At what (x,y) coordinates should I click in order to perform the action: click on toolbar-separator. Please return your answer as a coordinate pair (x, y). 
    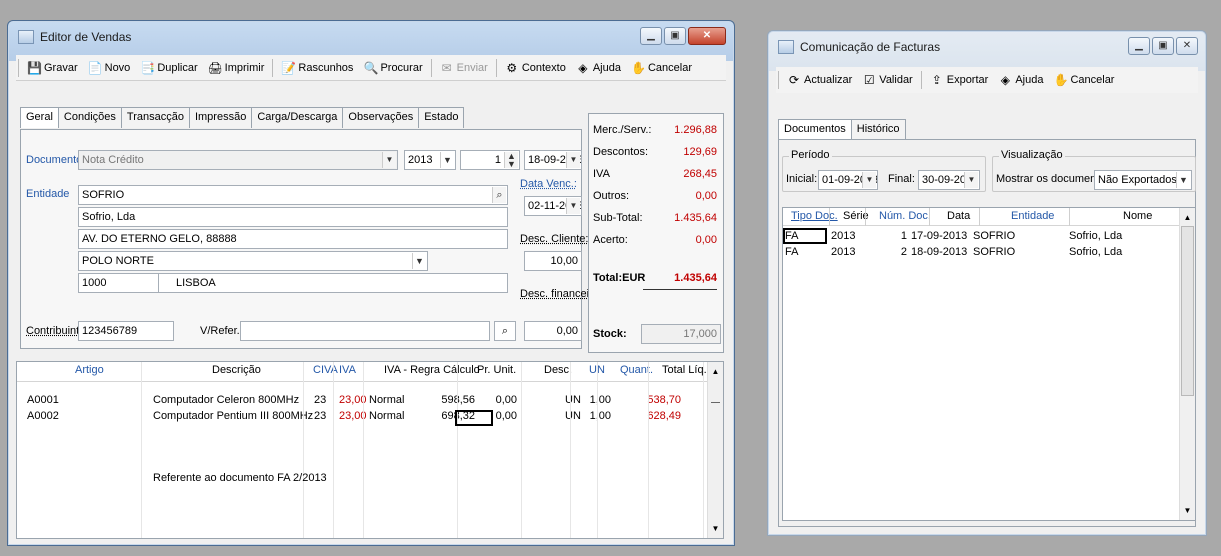
    Looking at the image, I should click on (431, 67).